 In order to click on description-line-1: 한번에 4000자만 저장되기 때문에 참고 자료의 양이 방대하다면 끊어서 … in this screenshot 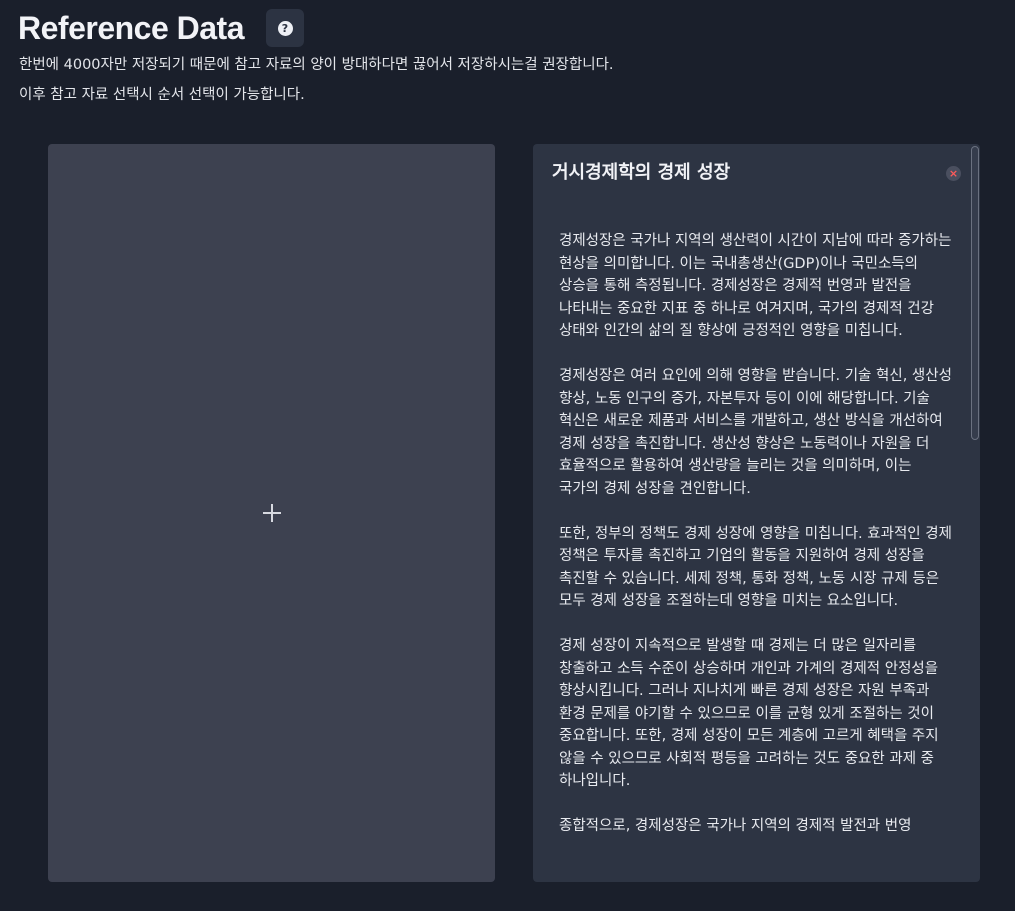, I will do `click(316, 65)`.